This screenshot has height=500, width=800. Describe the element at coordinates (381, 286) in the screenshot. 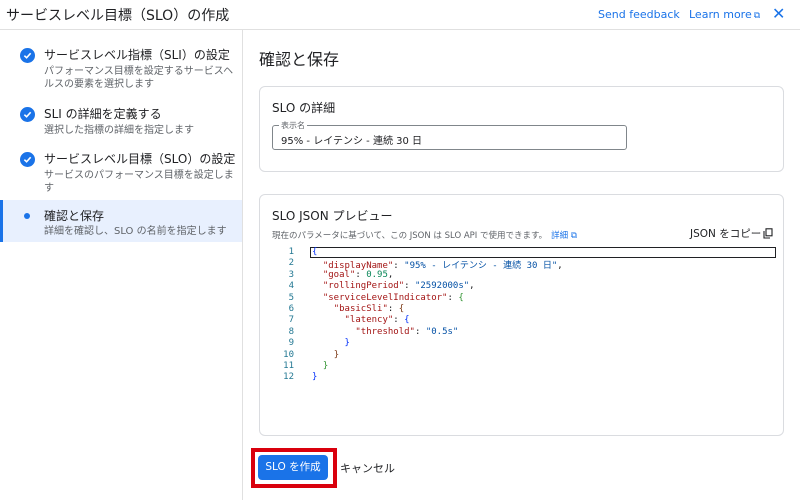

I see `code-line: 4 "rollingPeriod": "2592000s",` at that location.